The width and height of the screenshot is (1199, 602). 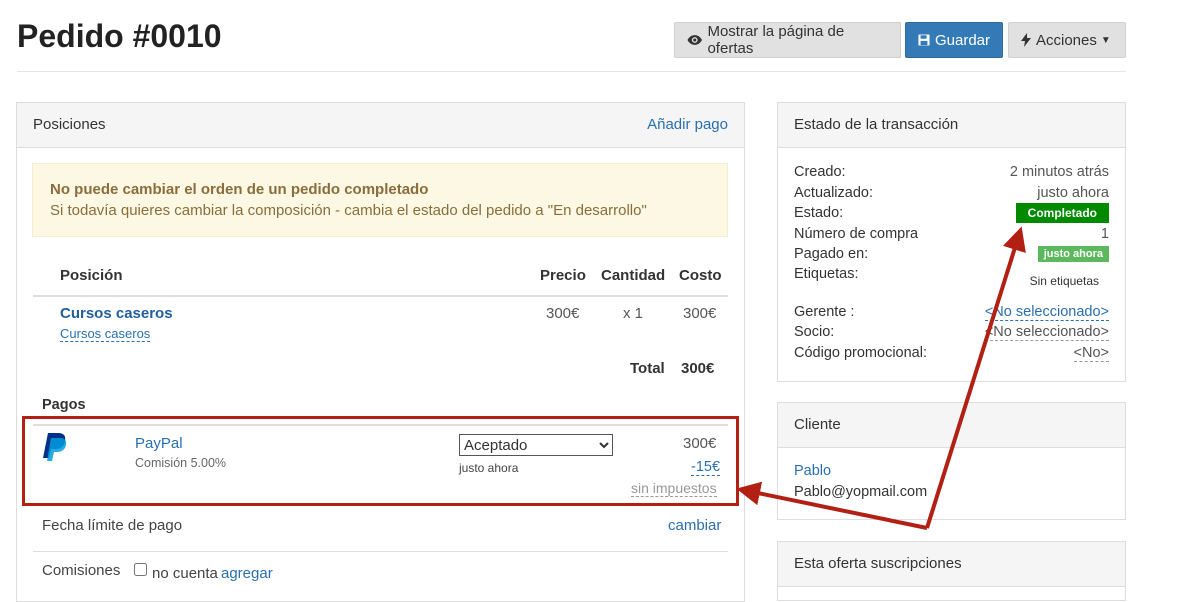 I want to click on transaction-panel-title: Estado de la transacción, so click(x=876, y=124).